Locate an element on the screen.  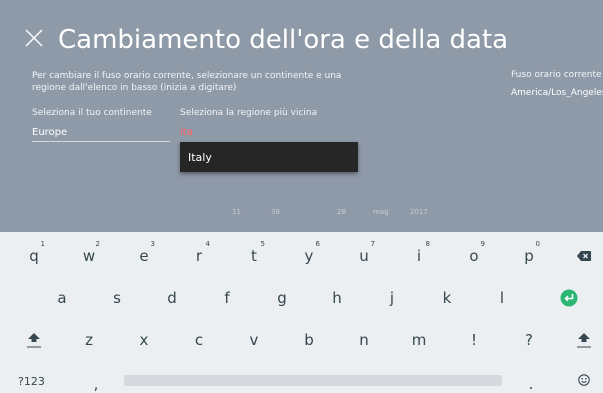
key-e: e3 is located at coordinates (144, 255).